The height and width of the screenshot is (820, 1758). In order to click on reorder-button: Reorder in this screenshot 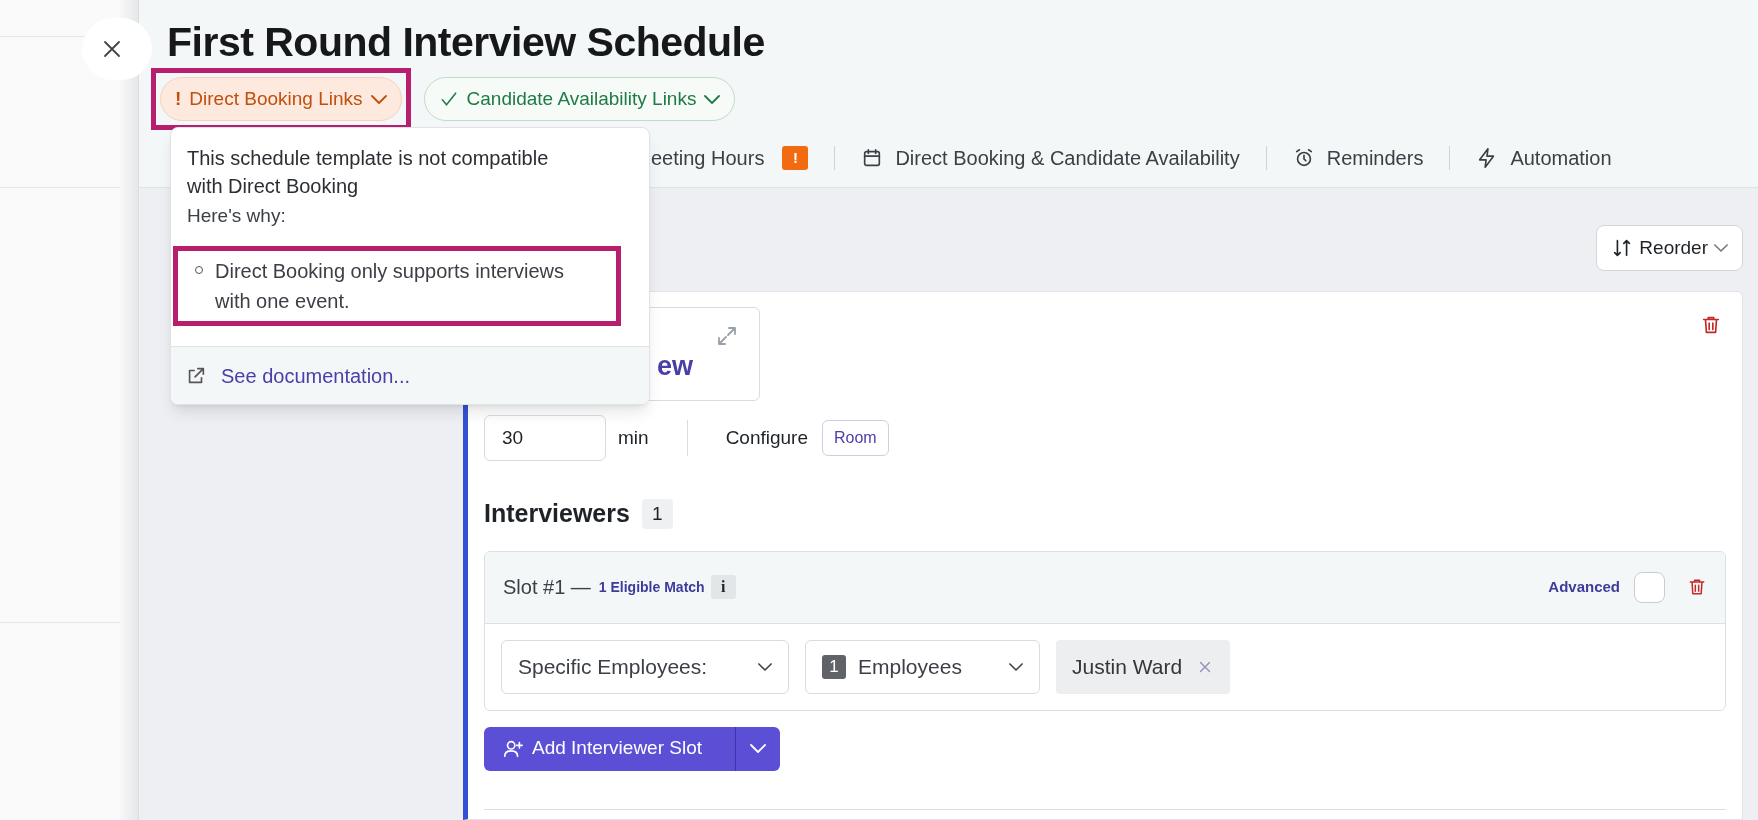, I will do `click(1669, 248)`.